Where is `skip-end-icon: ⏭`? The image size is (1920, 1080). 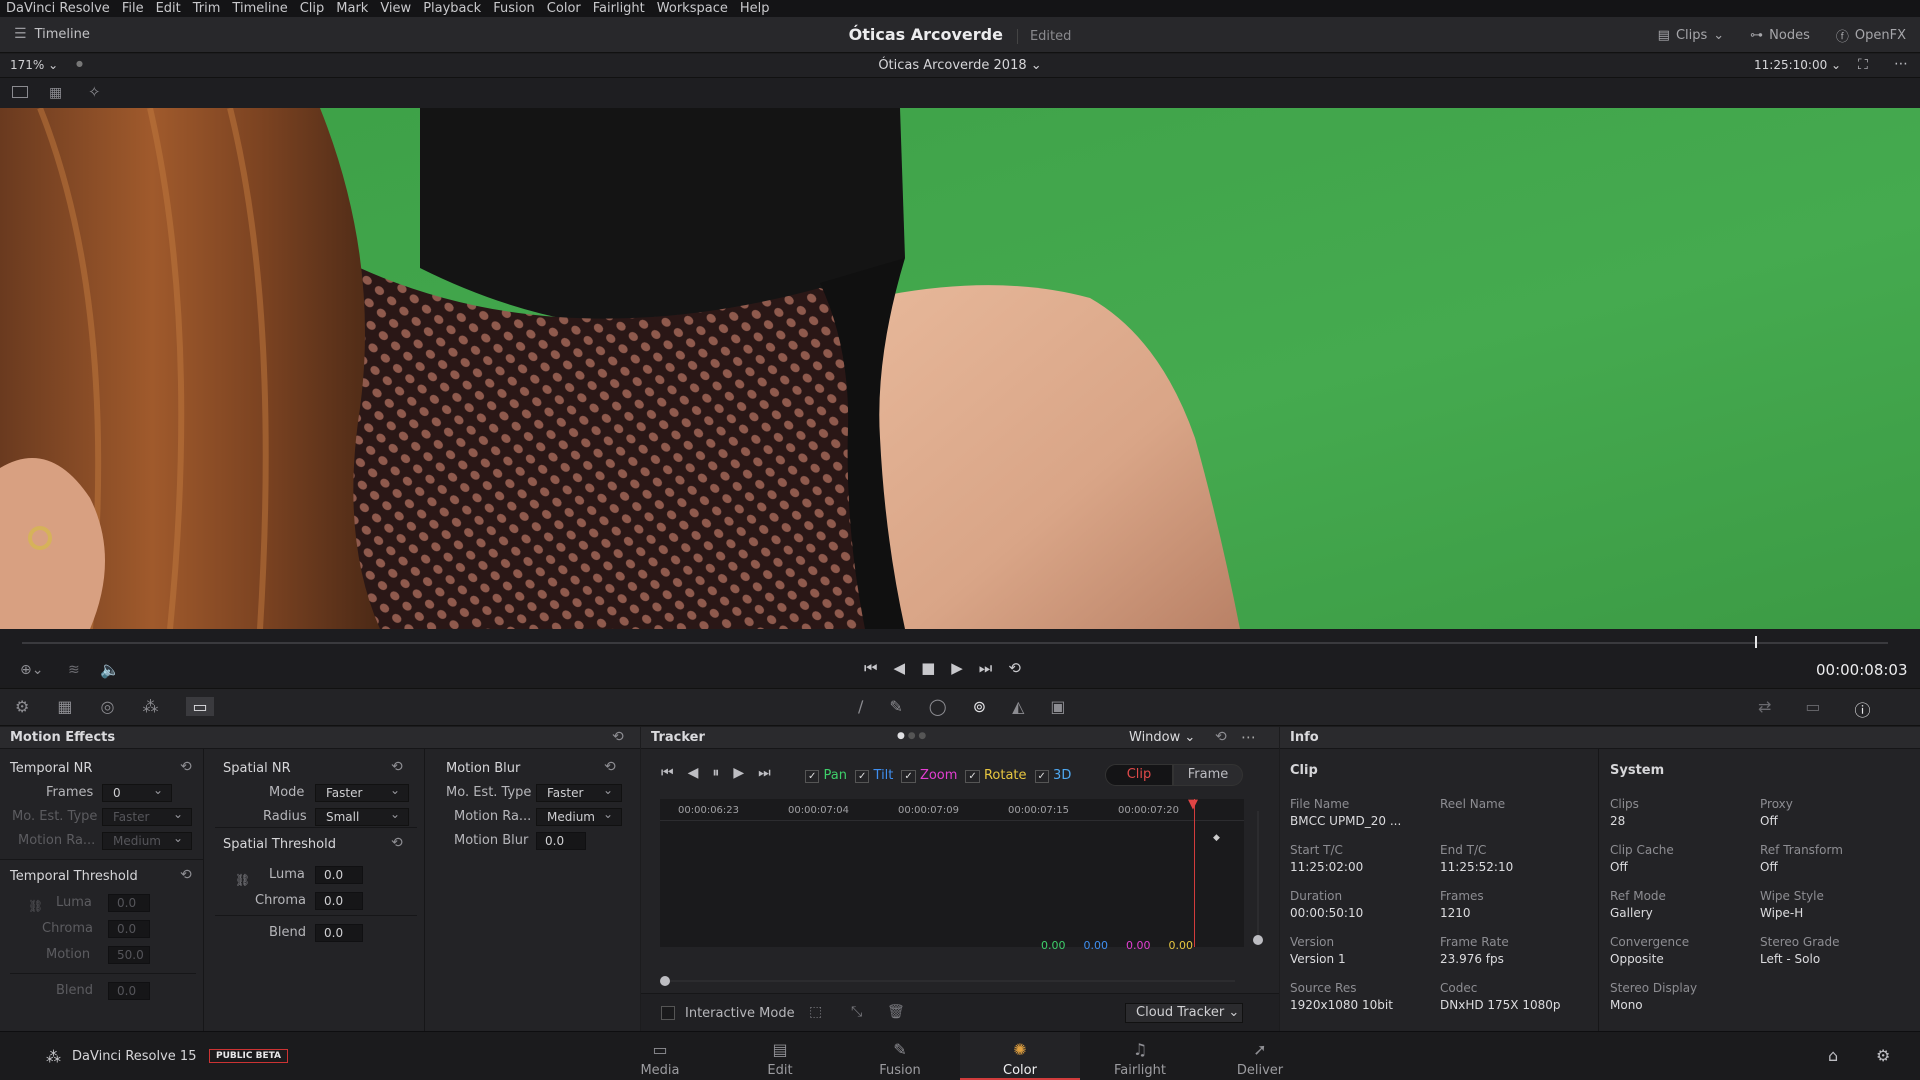
skip-end-icon: ⏭ is located at coordinates (986, 668).